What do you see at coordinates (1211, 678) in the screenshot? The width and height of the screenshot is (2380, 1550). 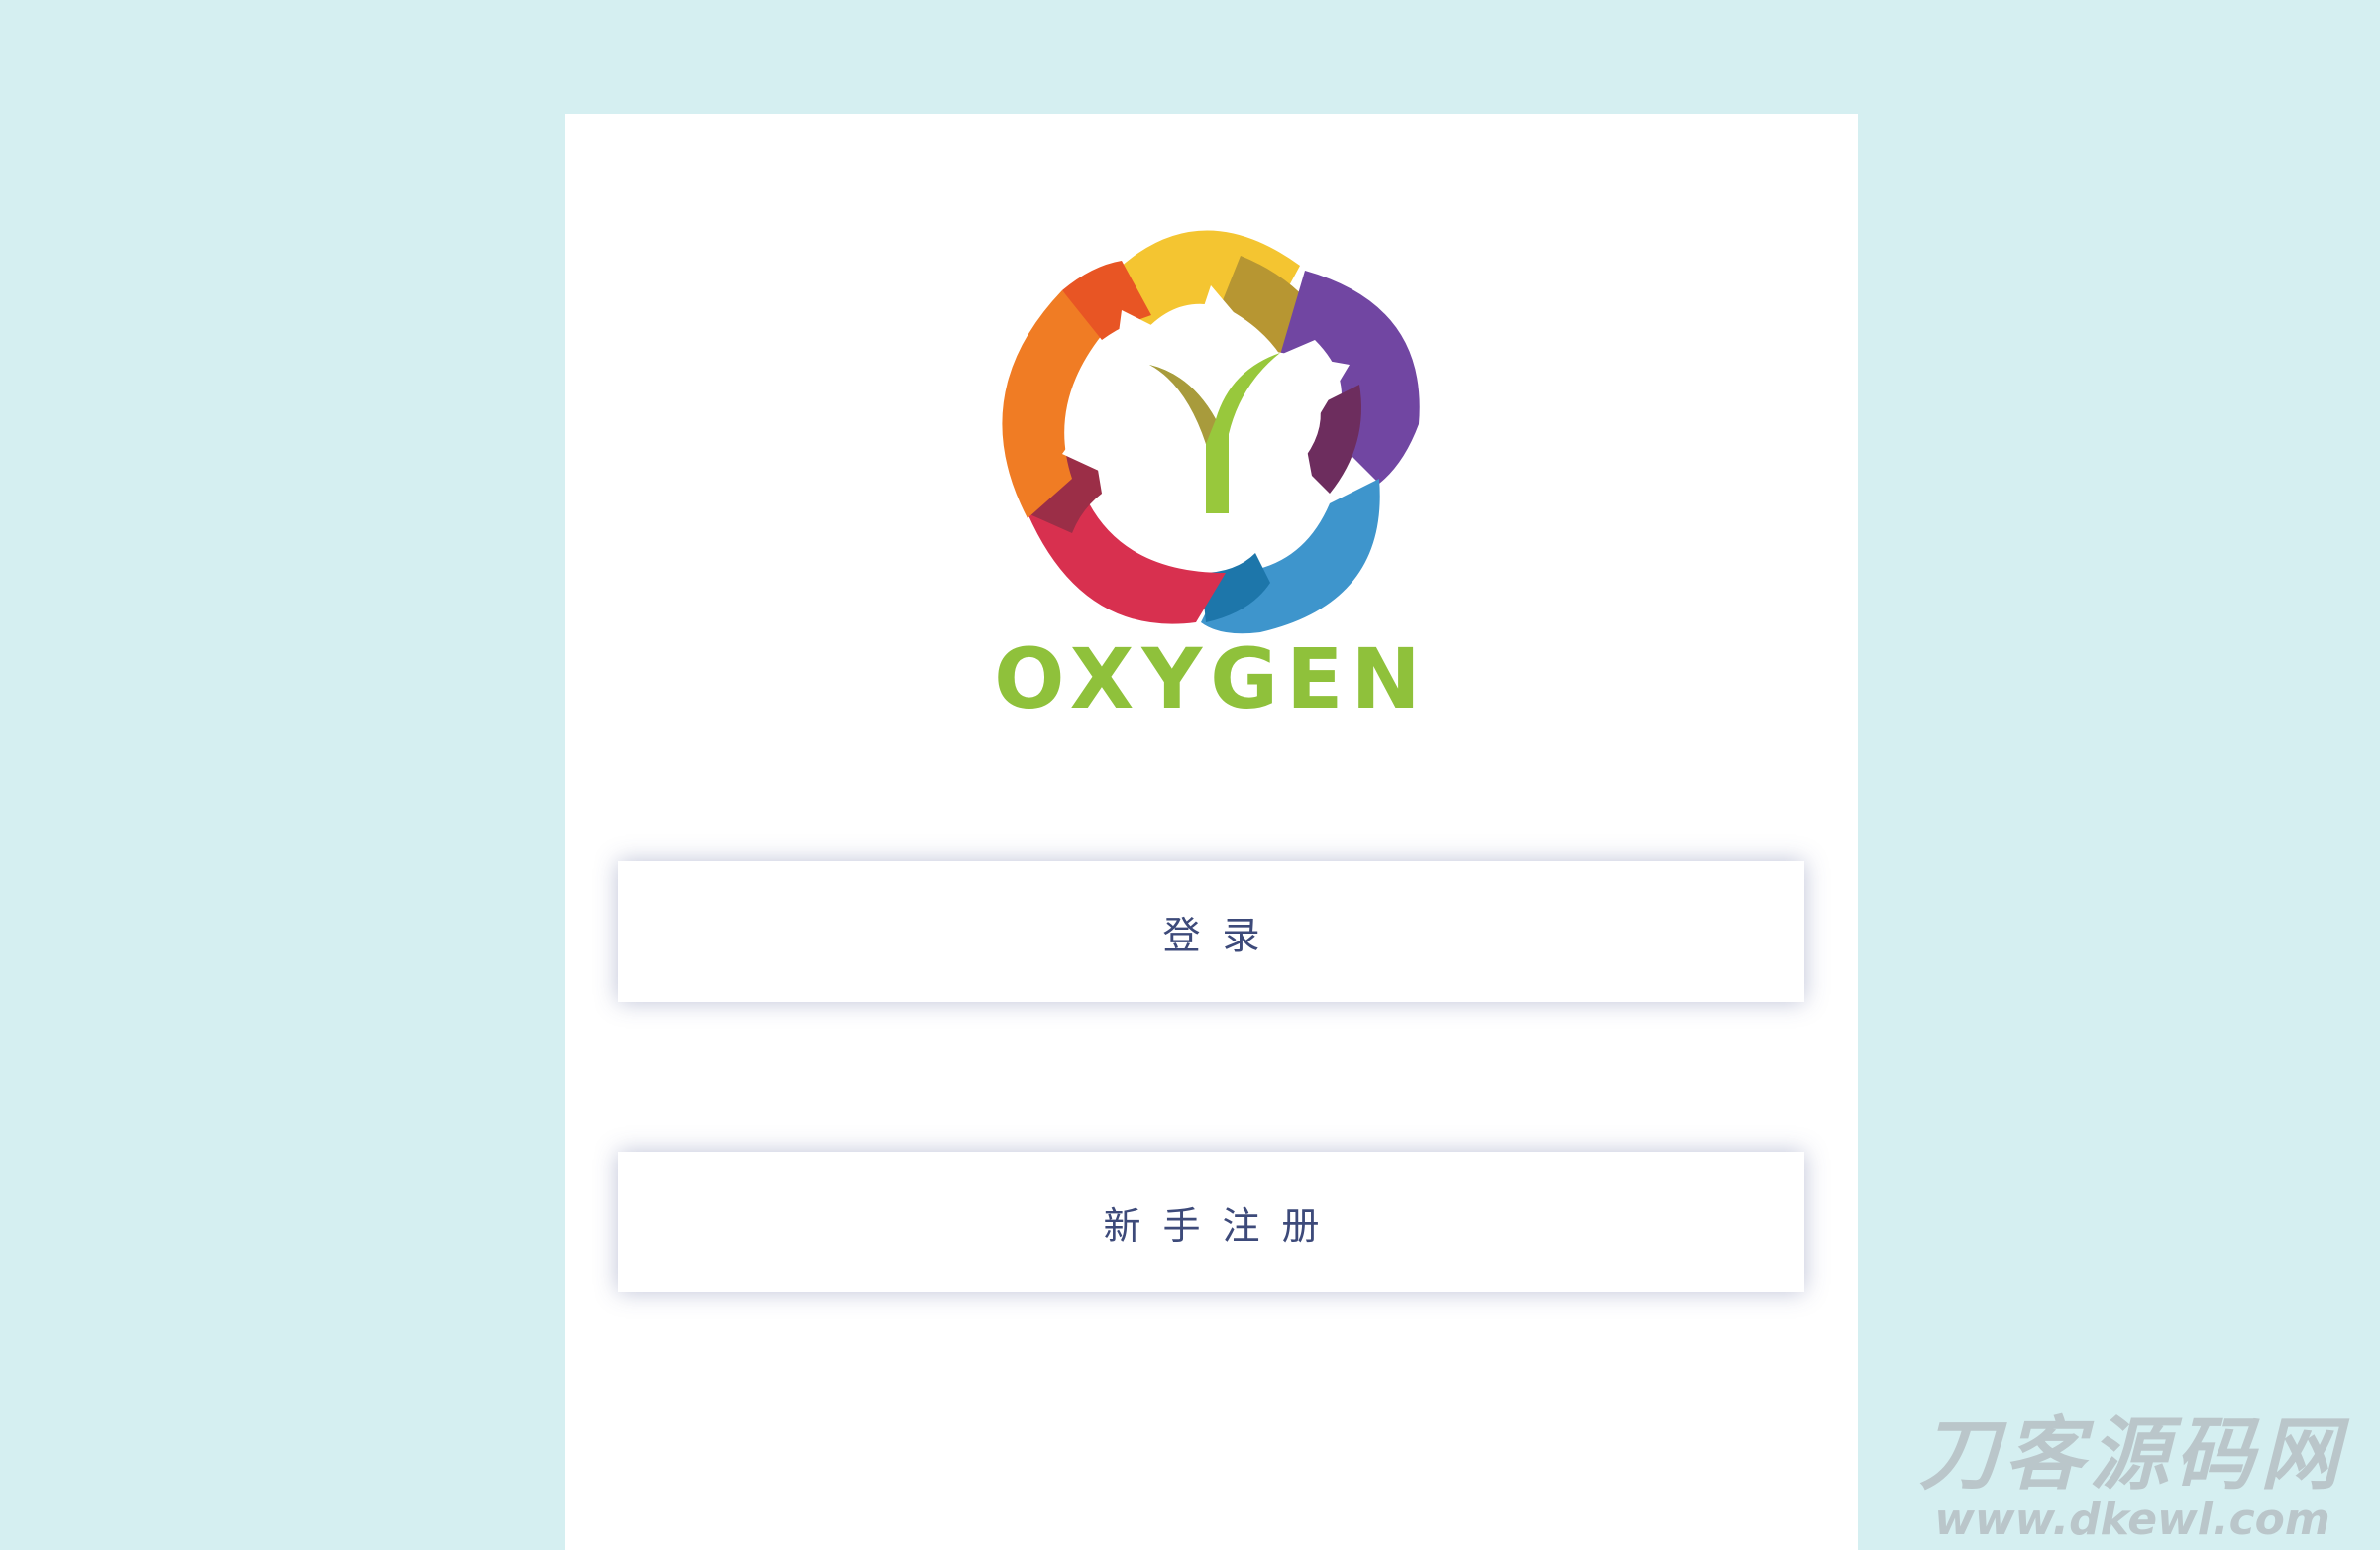 I see `brand-name: OXYGEN` at bounding box center [1211, 678].